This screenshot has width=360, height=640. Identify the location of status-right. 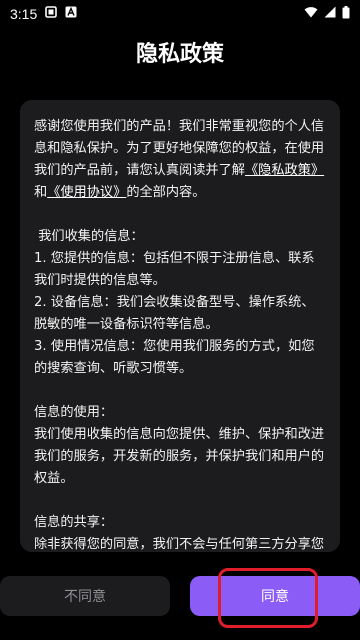
(327, 14).